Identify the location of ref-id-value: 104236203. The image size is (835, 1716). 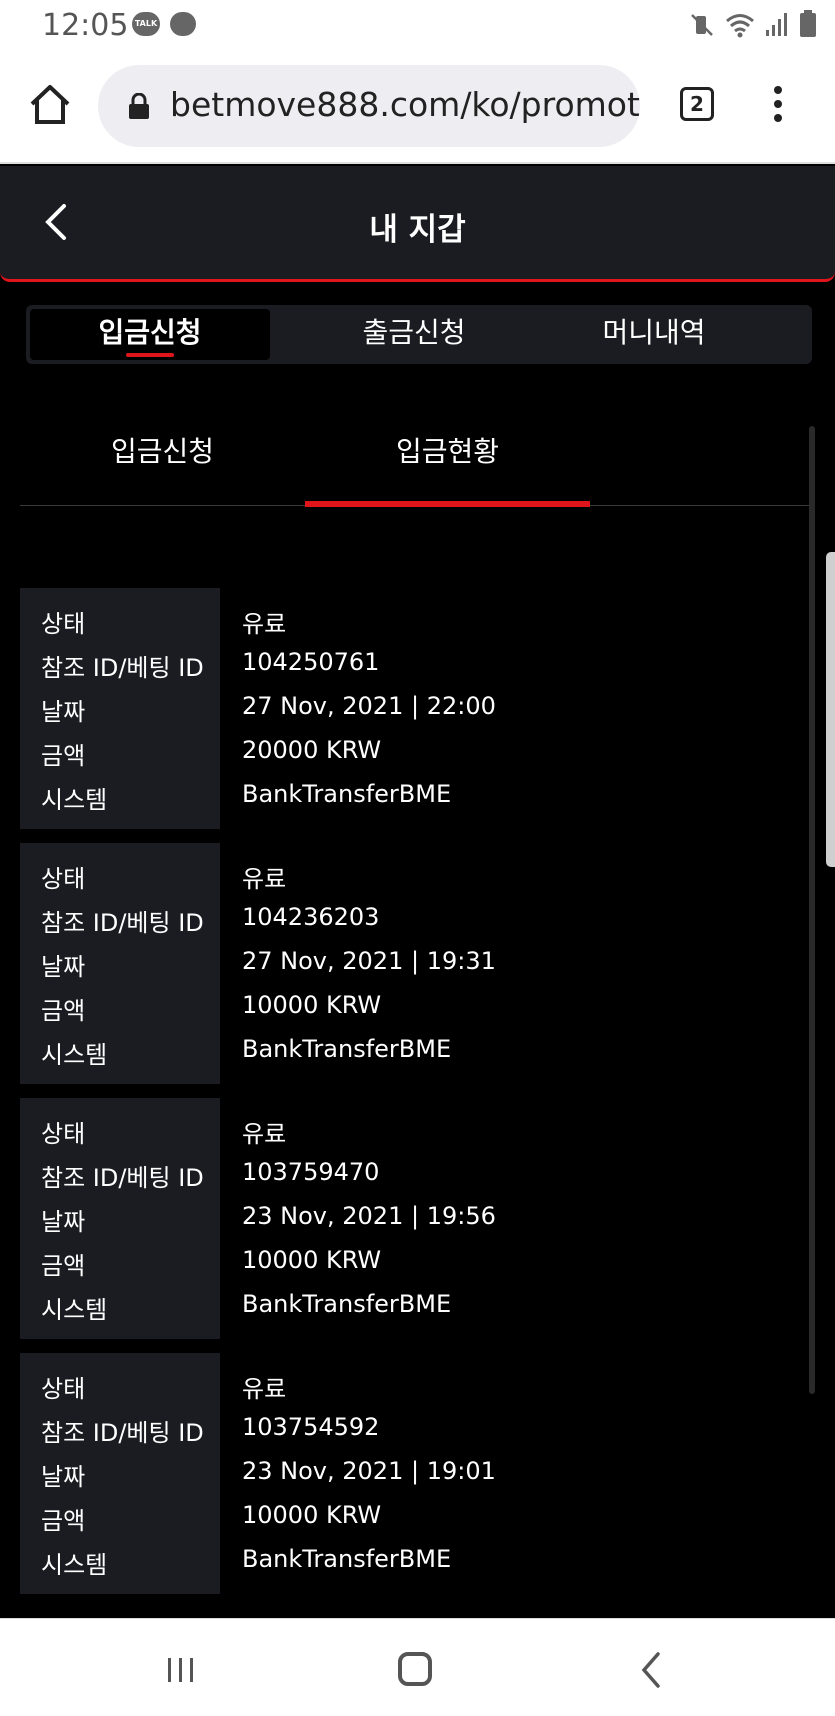
(311, 917).